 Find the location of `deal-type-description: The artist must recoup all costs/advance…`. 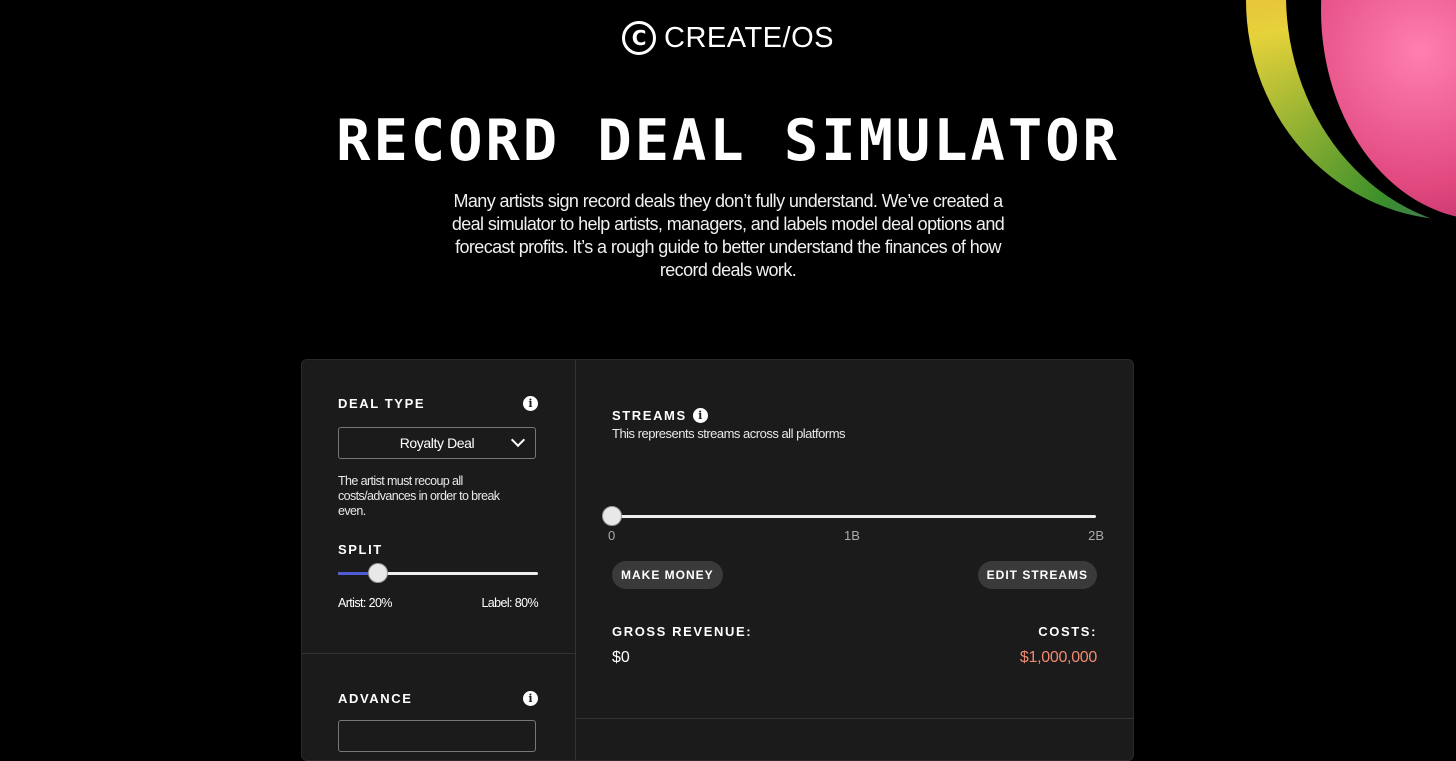

deal-type-description: The artist must recoup all costs/advance… is located at coordinates (419, 496).